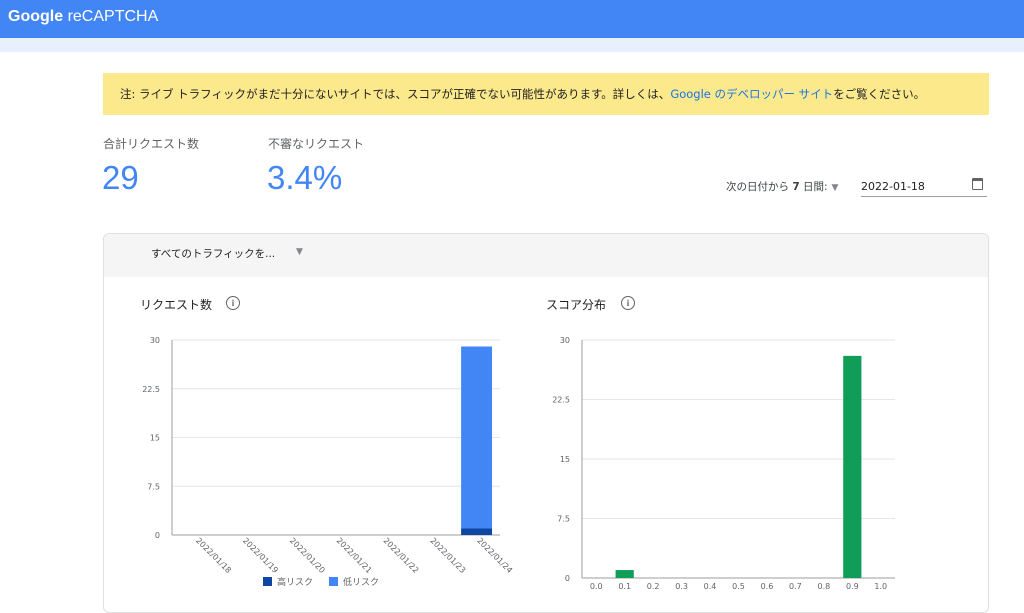  Describe the element at coordinates (565, 340) in the screenshot. I see `y-tick-label: 30` at that location.